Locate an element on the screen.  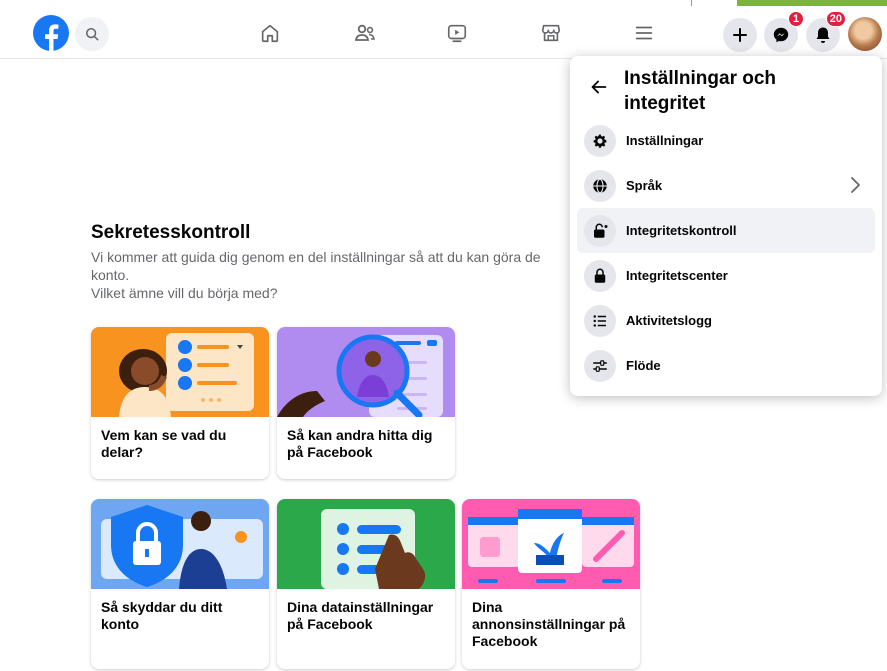
ad-settings-illustration is located at coordinates (551, 544).